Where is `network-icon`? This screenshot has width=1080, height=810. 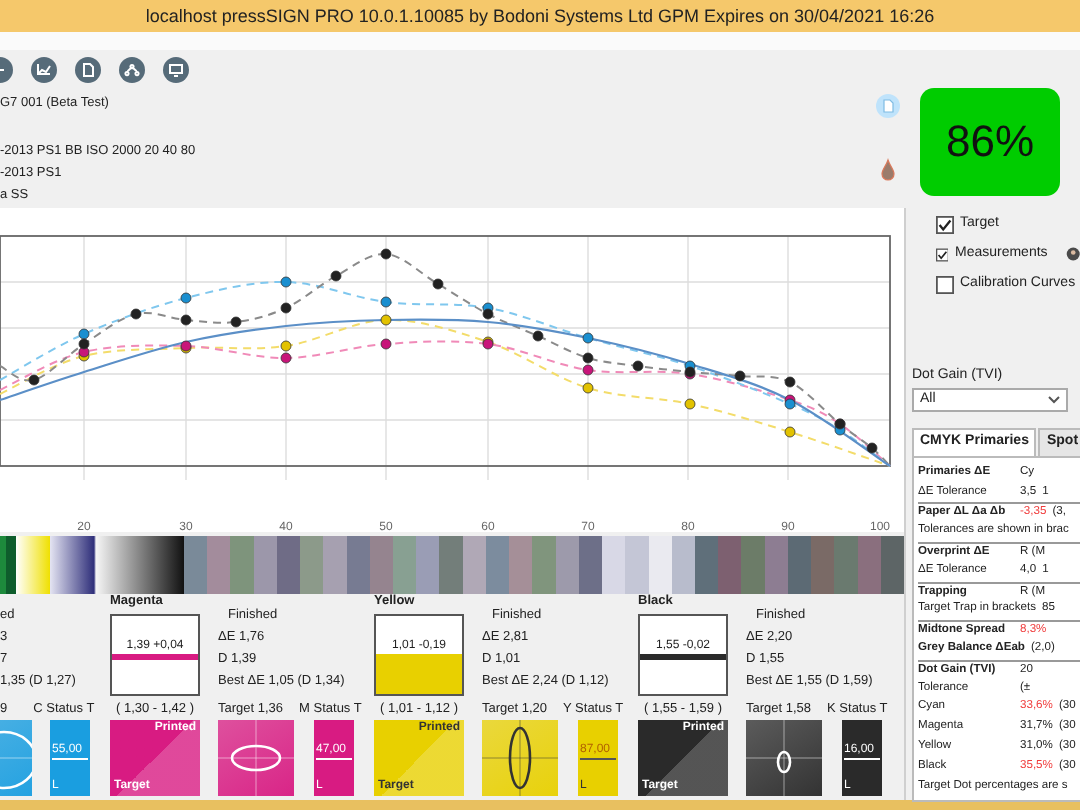
network-icon is located at coordinates (132, 70).